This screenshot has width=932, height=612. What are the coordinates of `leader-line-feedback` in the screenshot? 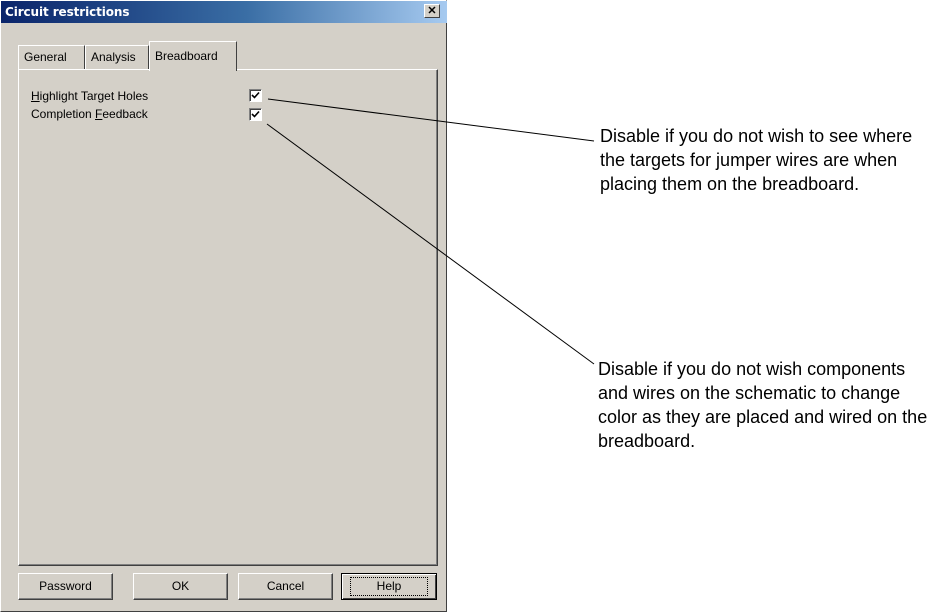 It's located at (430, 244).